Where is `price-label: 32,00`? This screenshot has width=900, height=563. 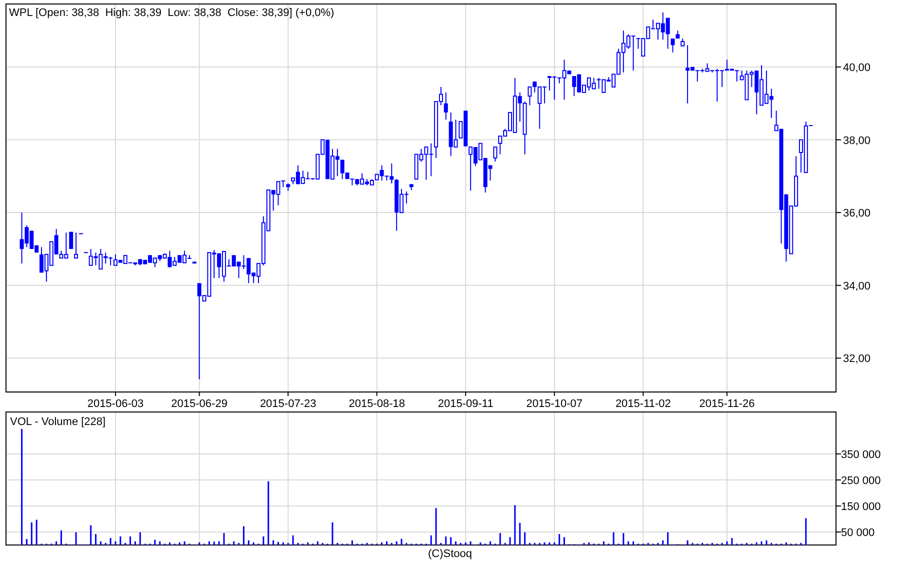
price-label: 32,00 is located at coordinates (857, 359).